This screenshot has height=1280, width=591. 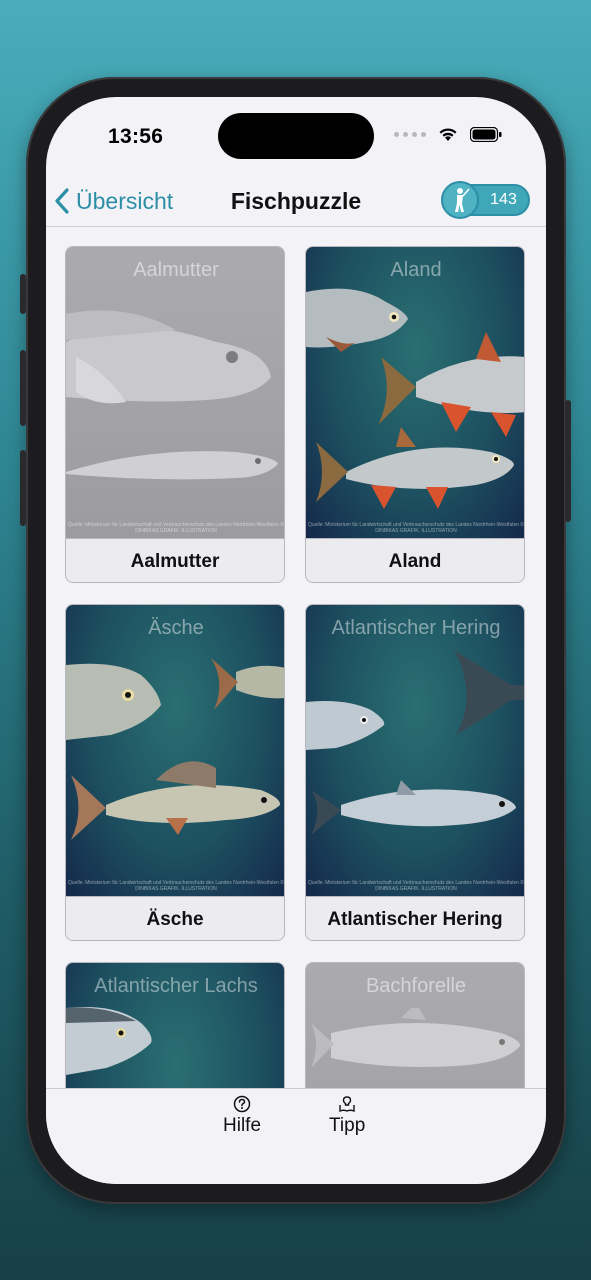 I want to click on dynamic-island, so click(x=296, y=136).